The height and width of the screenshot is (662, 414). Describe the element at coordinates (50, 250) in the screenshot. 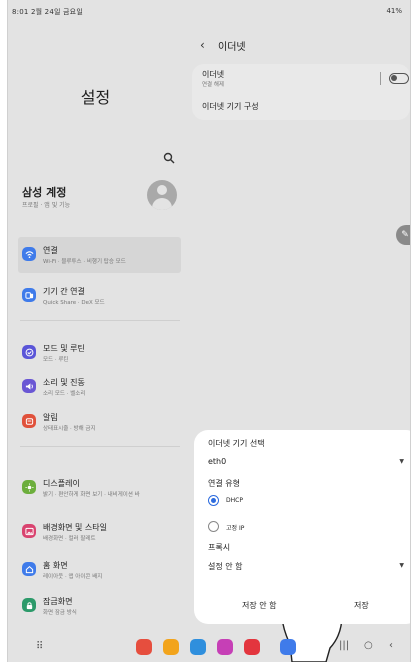

I see `menu-label: 연결` at that location.